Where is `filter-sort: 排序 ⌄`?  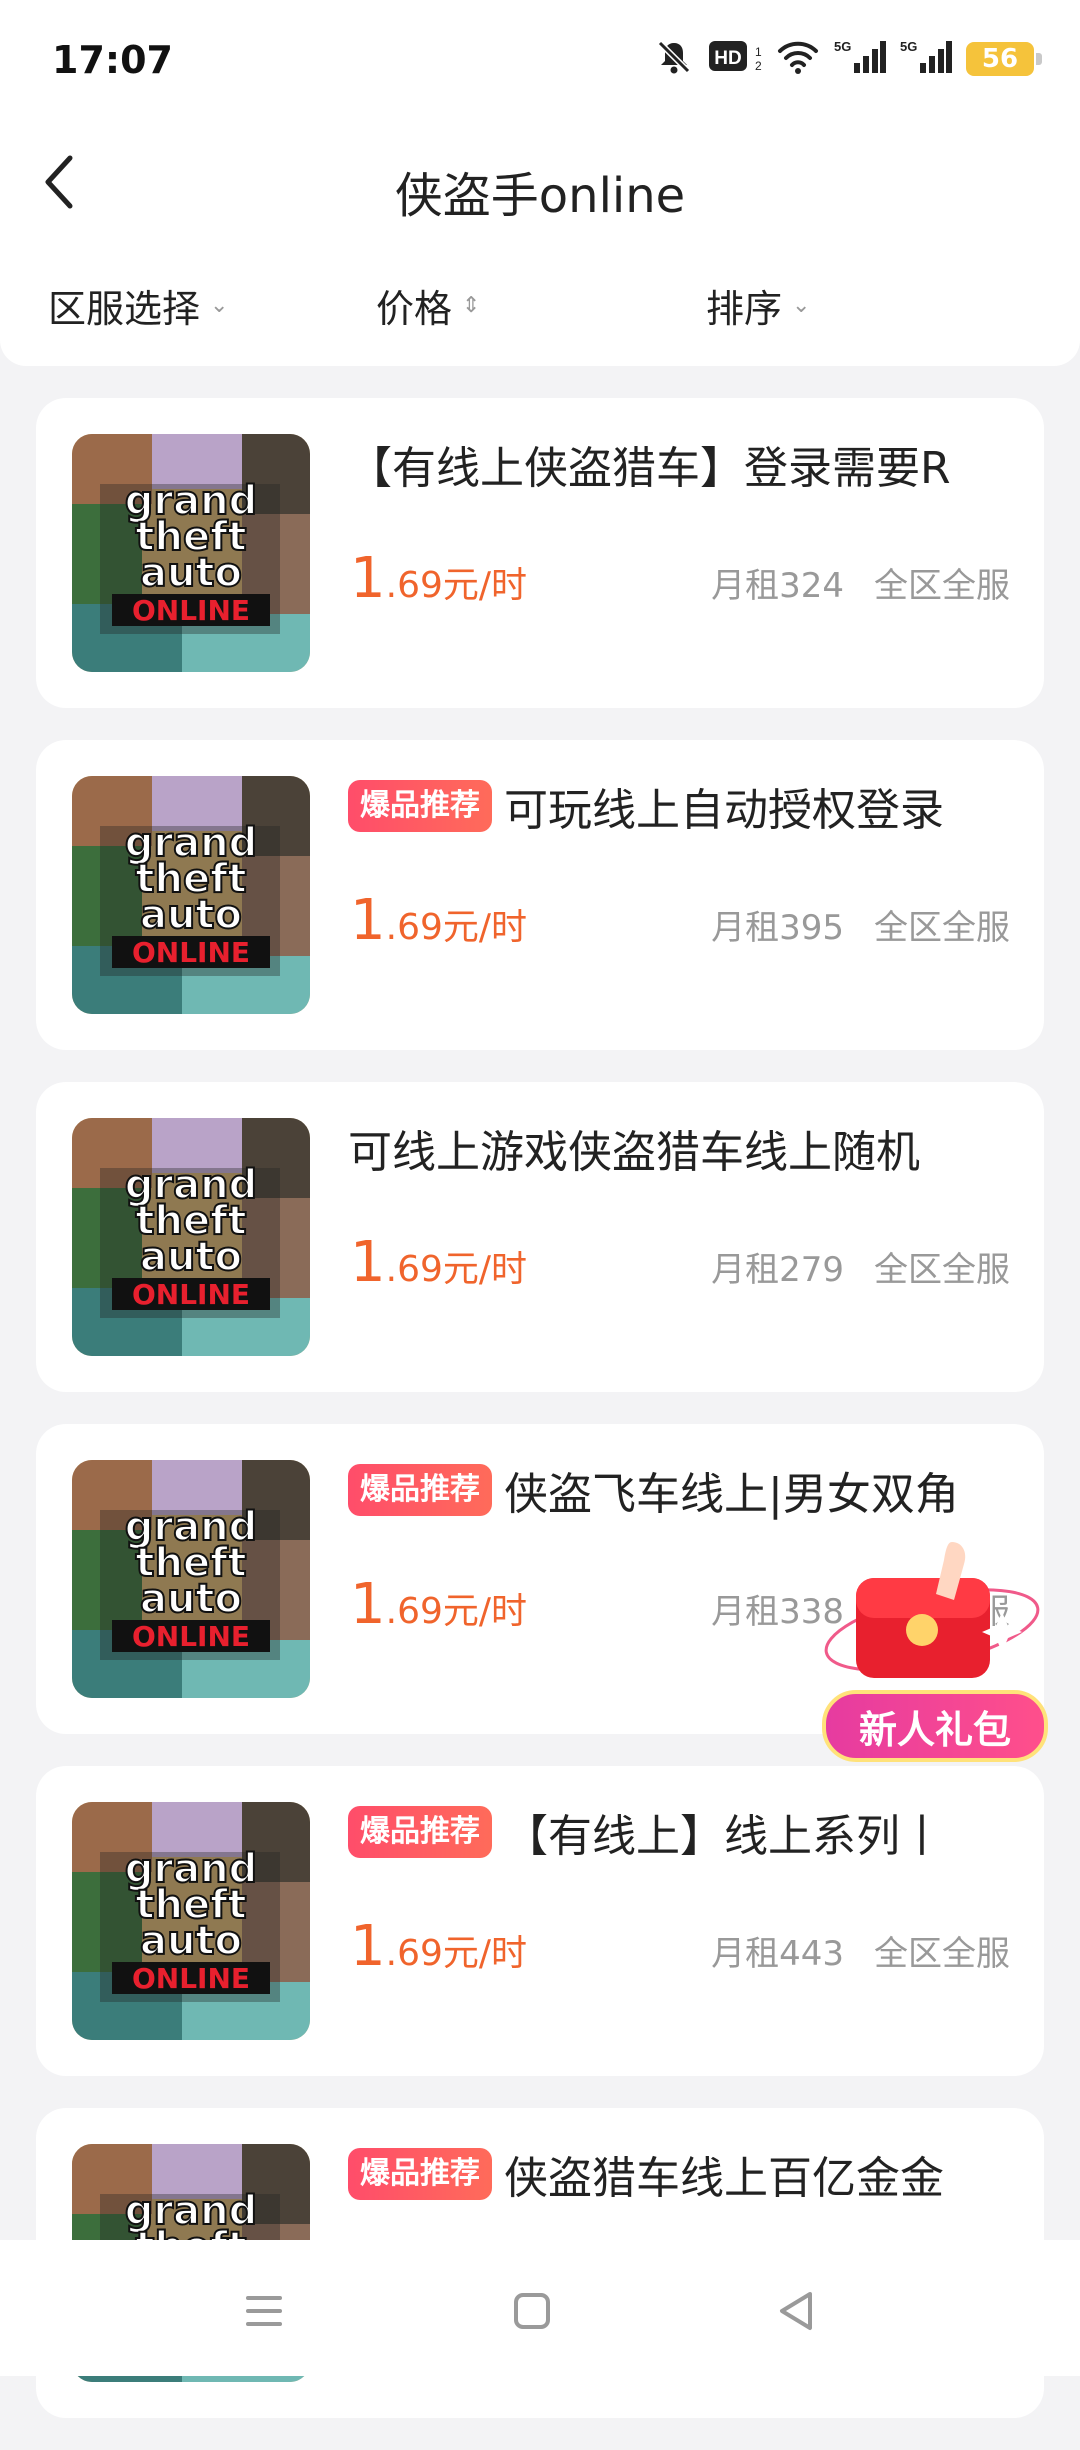 filter-sort: 排序 ⌄ is located at coordinates (758, 305).